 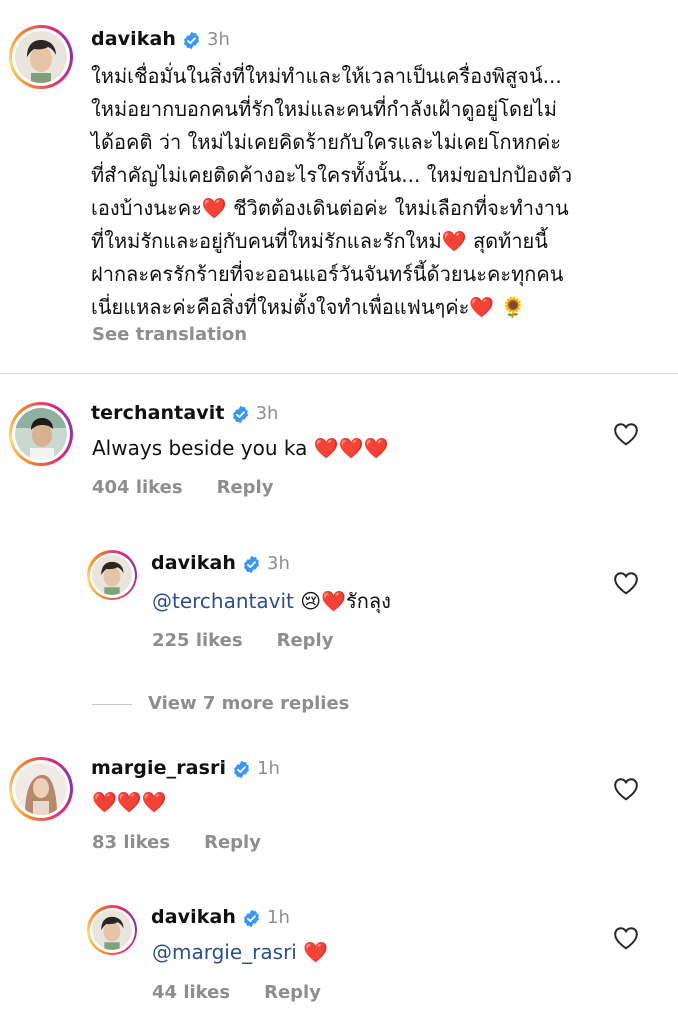 What do you see at coordinates (218, 39) in the screenshot?
I see `post-time: 3h` at bounding box center [218, 39].